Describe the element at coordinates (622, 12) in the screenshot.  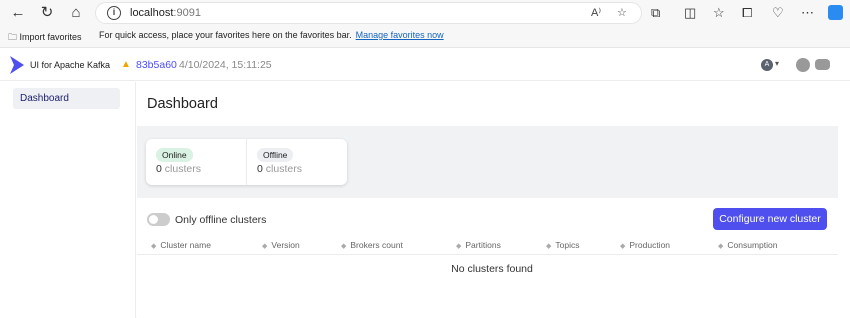
I see `favorite-star-icon: ☆` at that location.